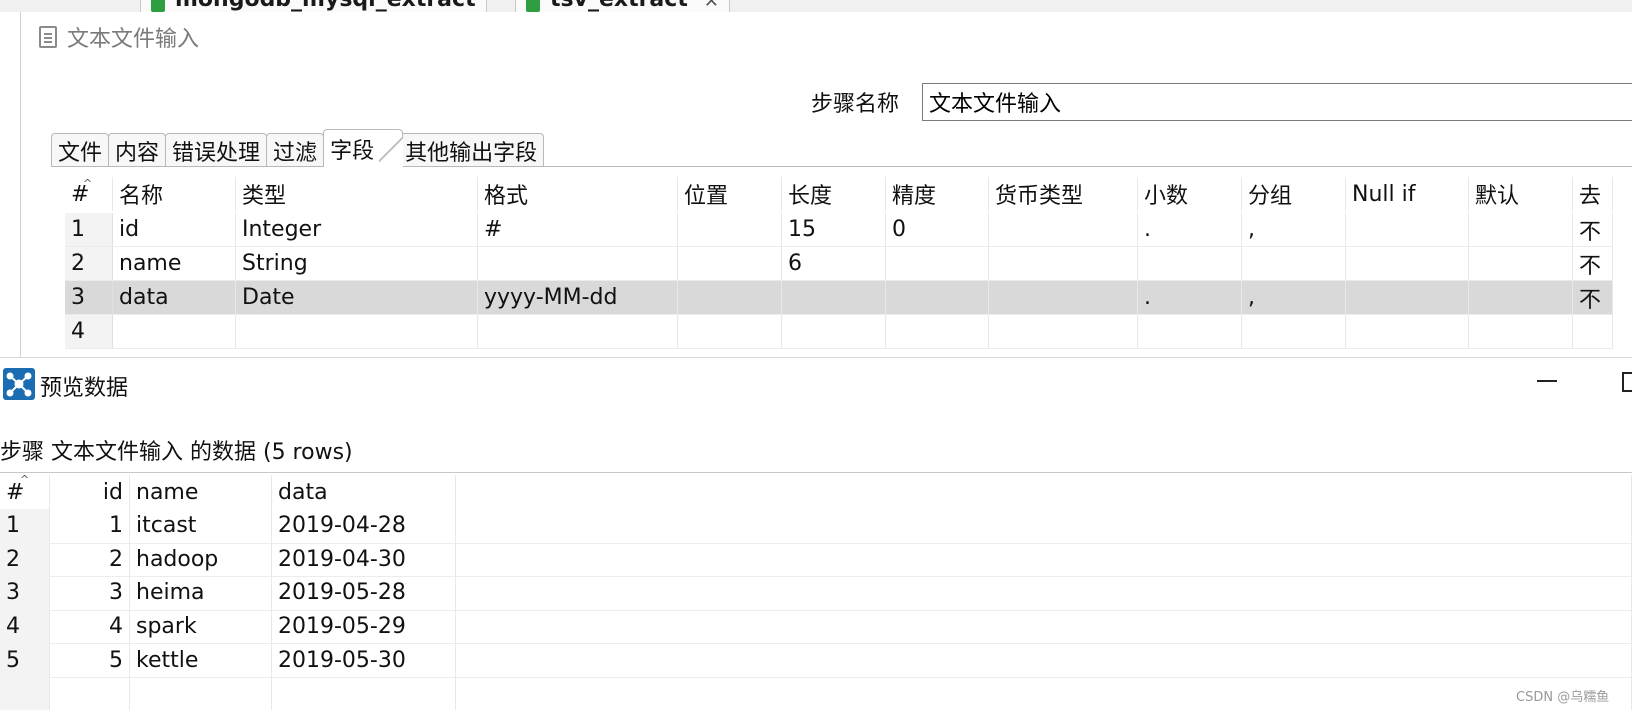  What do you see at coordinates (730, 194) in the screenshot?
I see `column-header: 位置` at bounding box center [730, 194].